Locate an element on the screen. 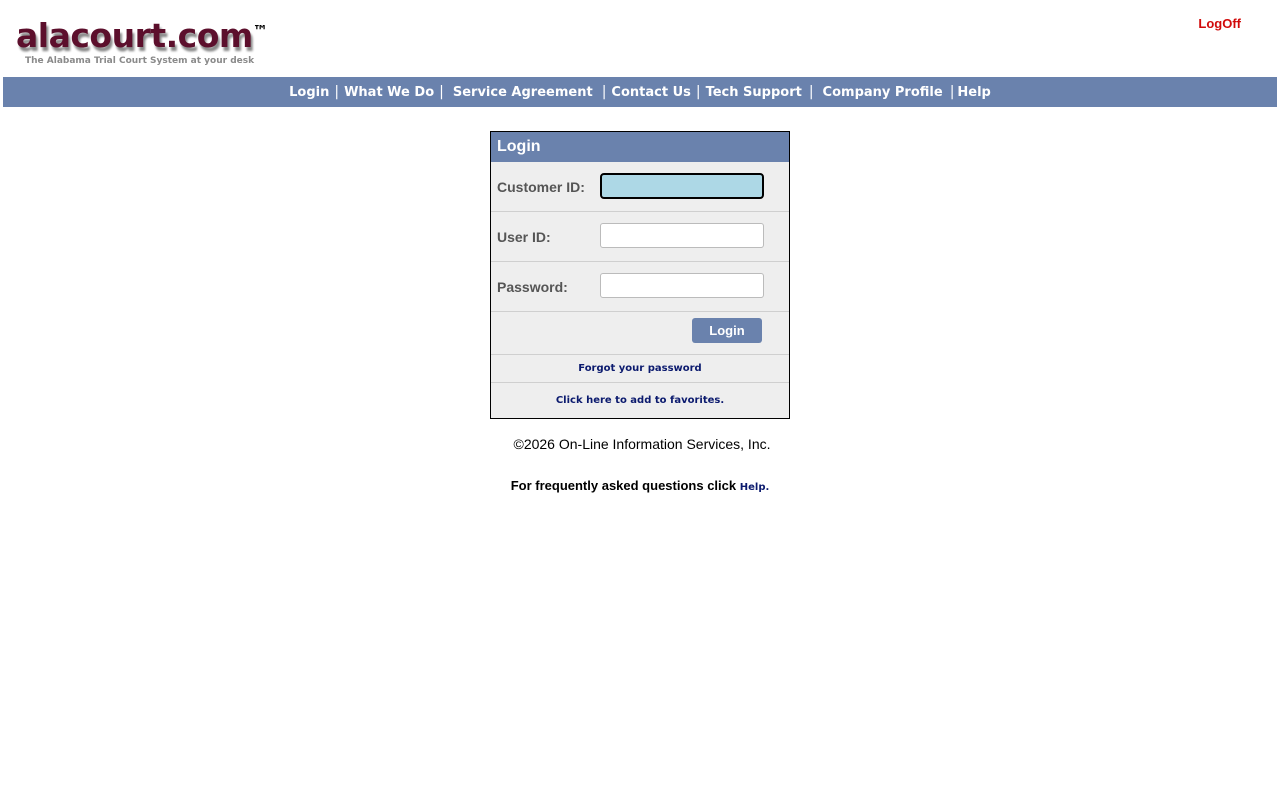 This screenshot has width=1280, height=800. logo-title: alacourt.com is located at coordinates (134, 35).